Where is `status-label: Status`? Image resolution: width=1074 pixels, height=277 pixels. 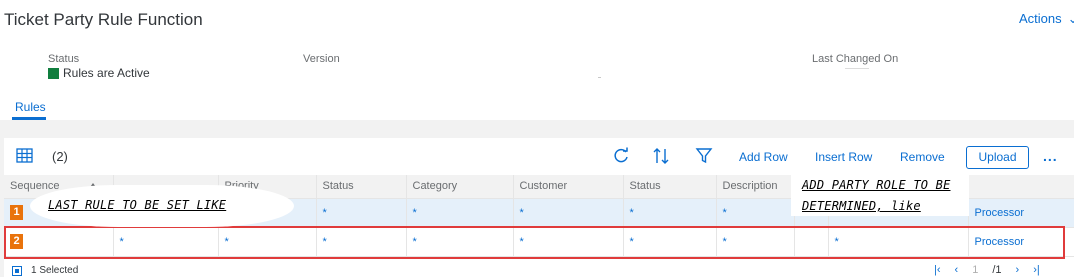 status-label: Status is located at coordinates (64, 59).